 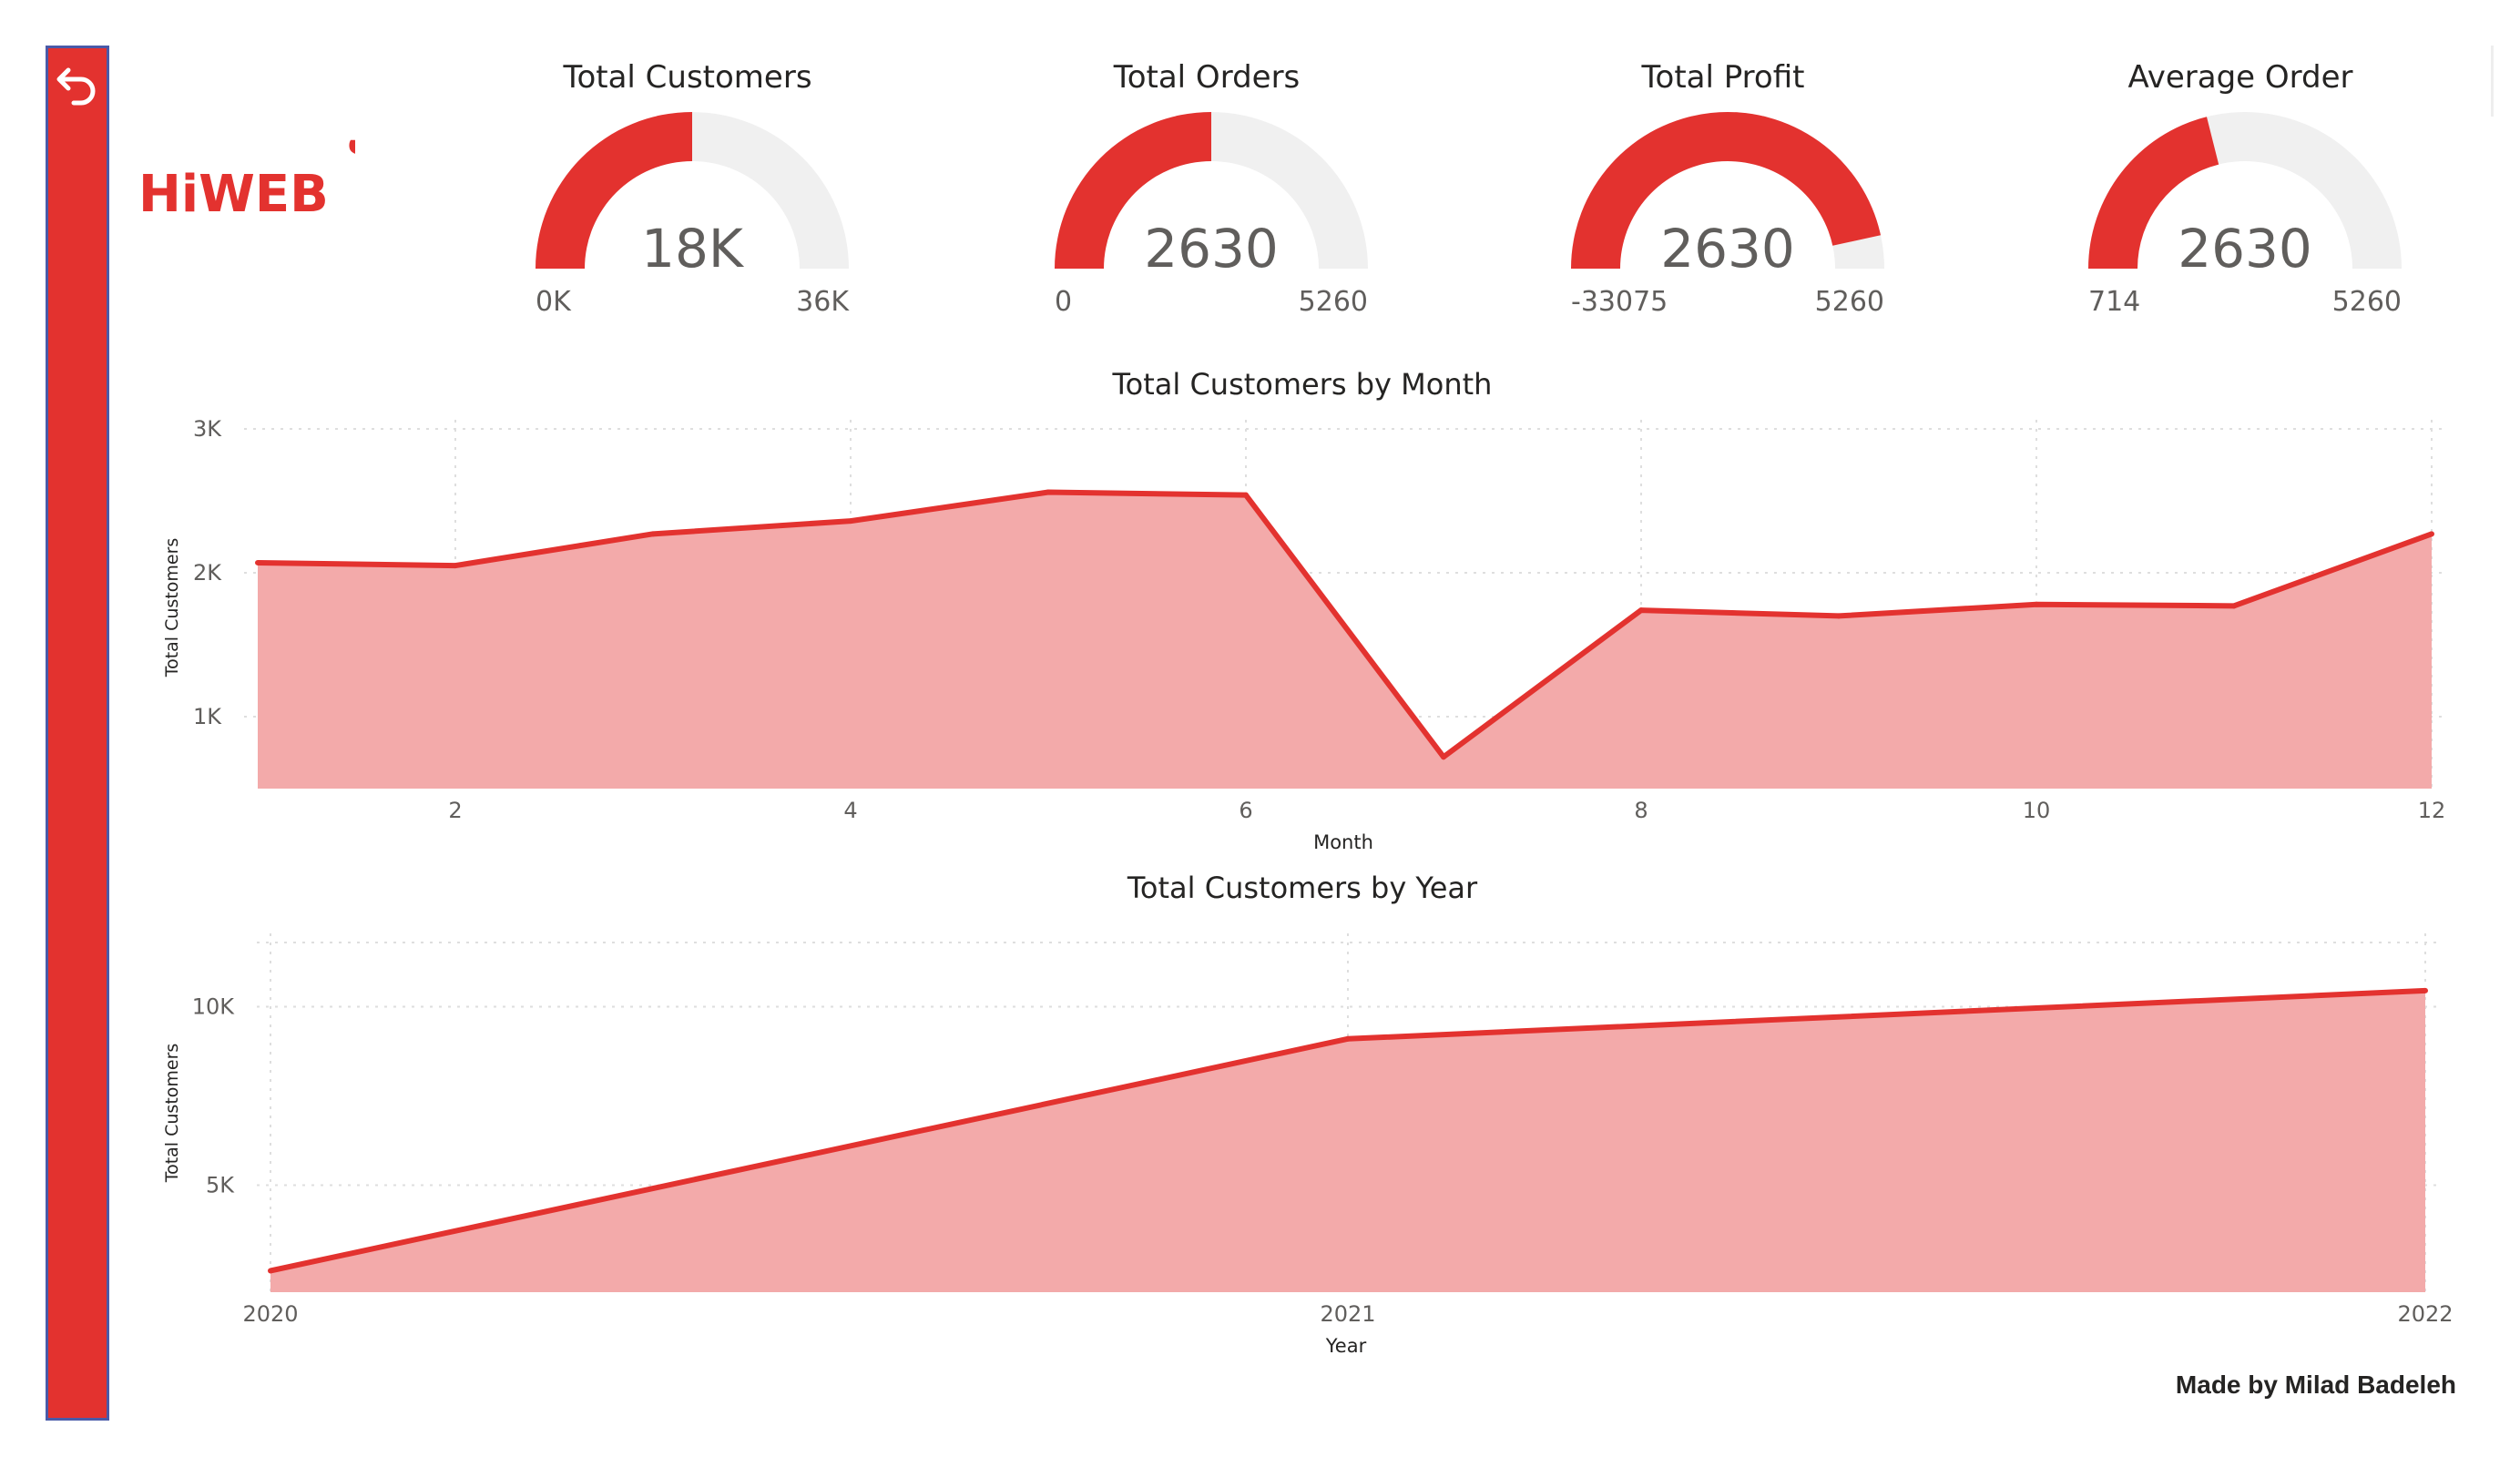 What do you see at coordinates (455, 811) in the screenshot?
I see `x-tick-label: 2` at bounding box center [455, 811].